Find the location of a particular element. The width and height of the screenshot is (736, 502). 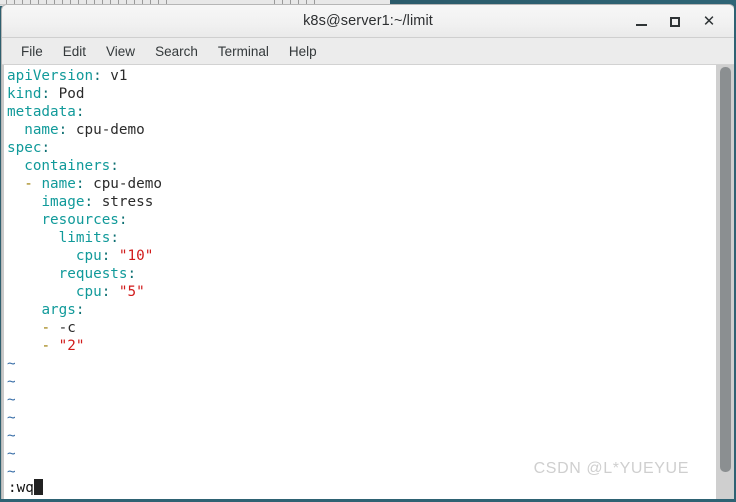

menu-item-terminal: Terminal is located at coordinates (243, 51).